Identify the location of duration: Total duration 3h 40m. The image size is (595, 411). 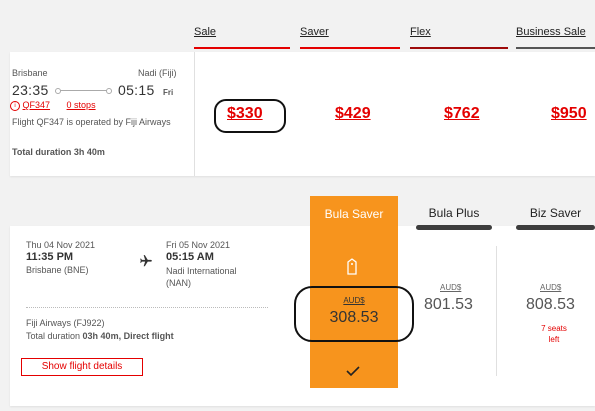
(58, 152).